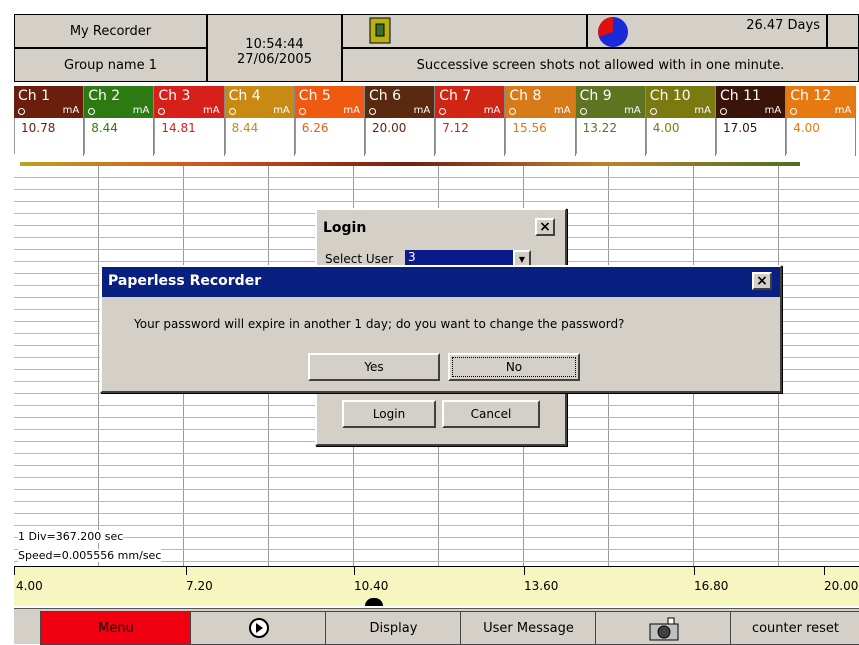 Image resolution: width=859 pixels, height=645 pixels. What do you see at coordinates (613, 32) in the screenshot?
I see `pie-status-icon` at bounding box center [613, 32].